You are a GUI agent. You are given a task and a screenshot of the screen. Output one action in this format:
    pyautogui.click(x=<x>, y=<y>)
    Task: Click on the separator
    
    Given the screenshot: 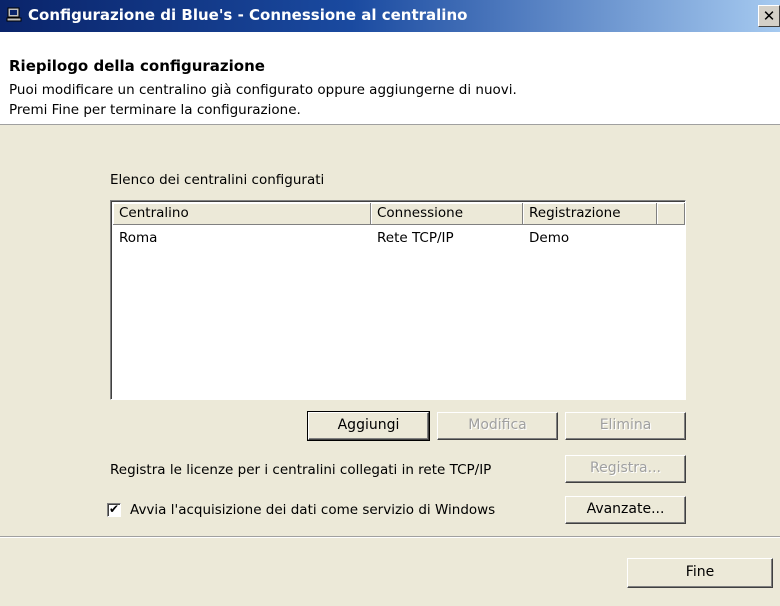 What is the action you would take?
    pyautogui.click(x=390, y=537)
    